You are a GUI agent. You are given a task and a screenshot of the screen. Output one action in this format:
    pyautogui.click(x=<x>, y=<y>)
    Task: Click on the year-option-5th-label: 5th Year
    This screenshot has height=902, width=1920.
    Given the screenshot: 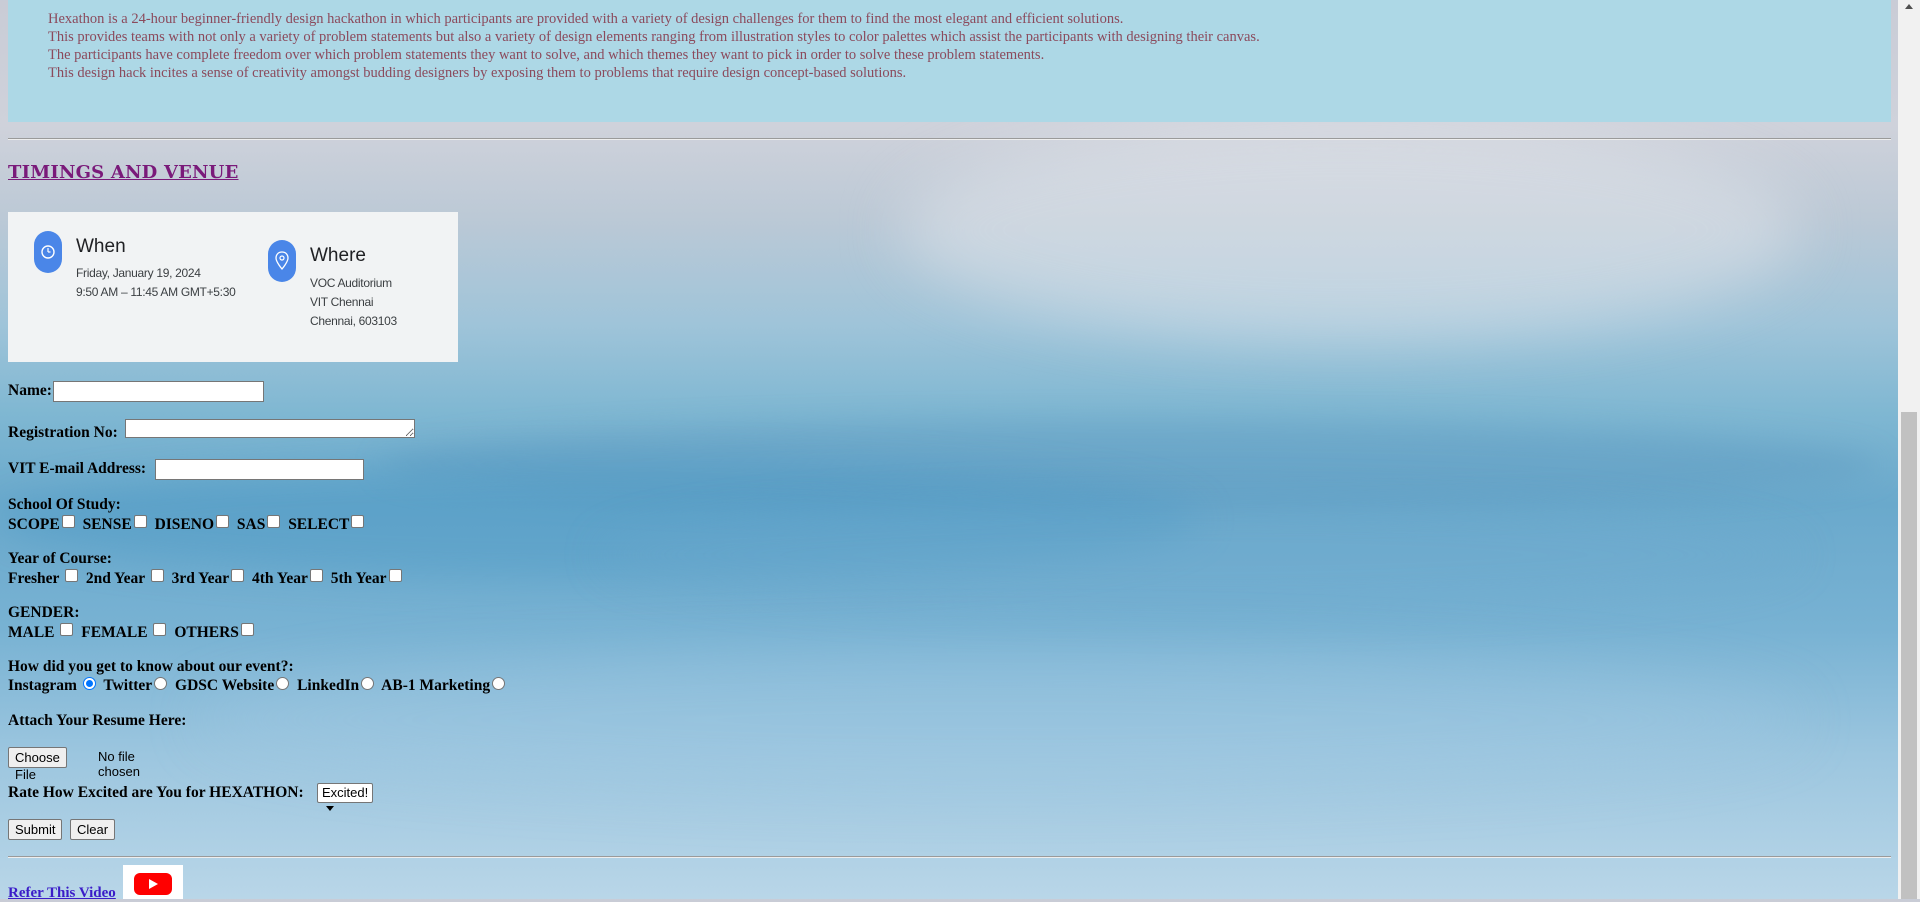 What is the action you would take?
    pyautogui.click(x=358, y=578)
    